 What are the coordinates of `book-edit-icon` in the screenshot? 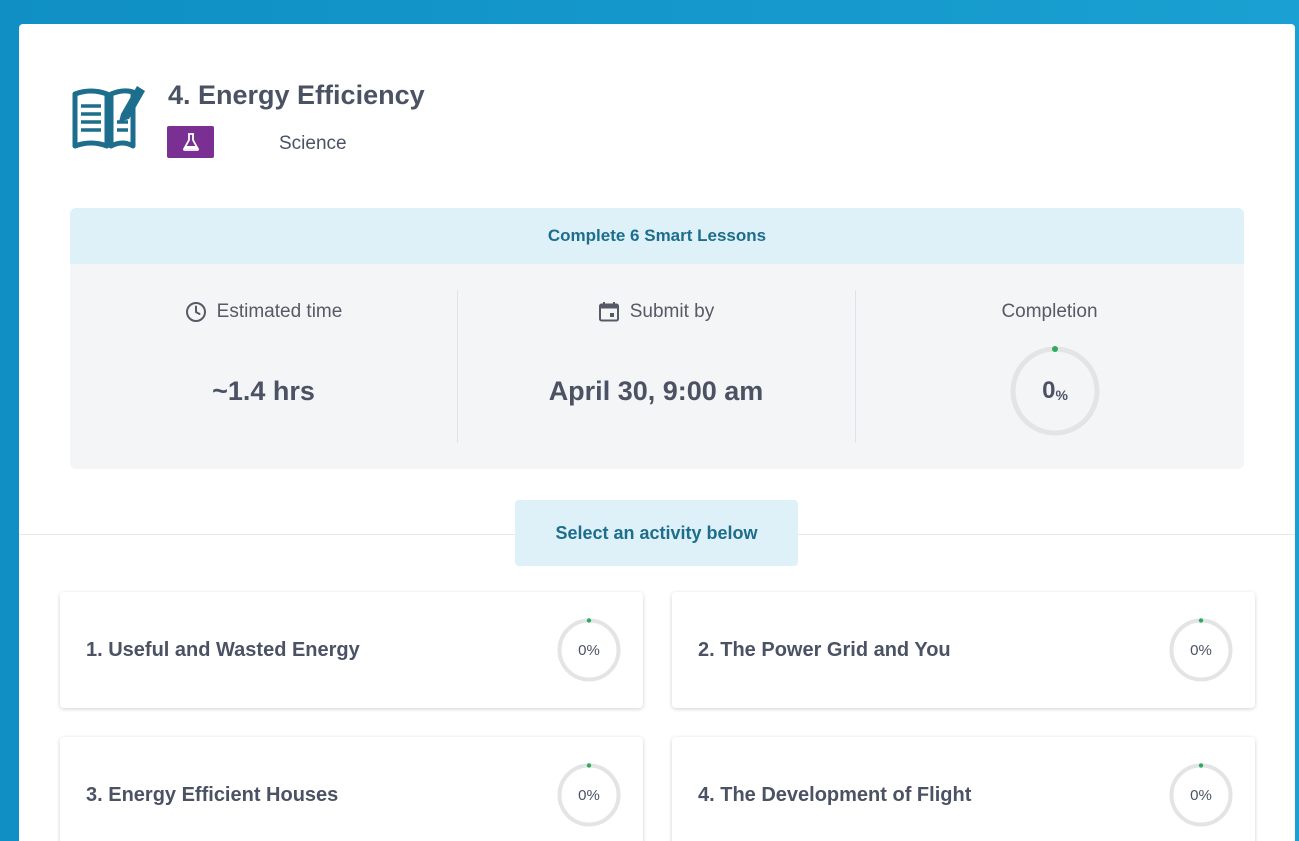 It's located at (108, 117).